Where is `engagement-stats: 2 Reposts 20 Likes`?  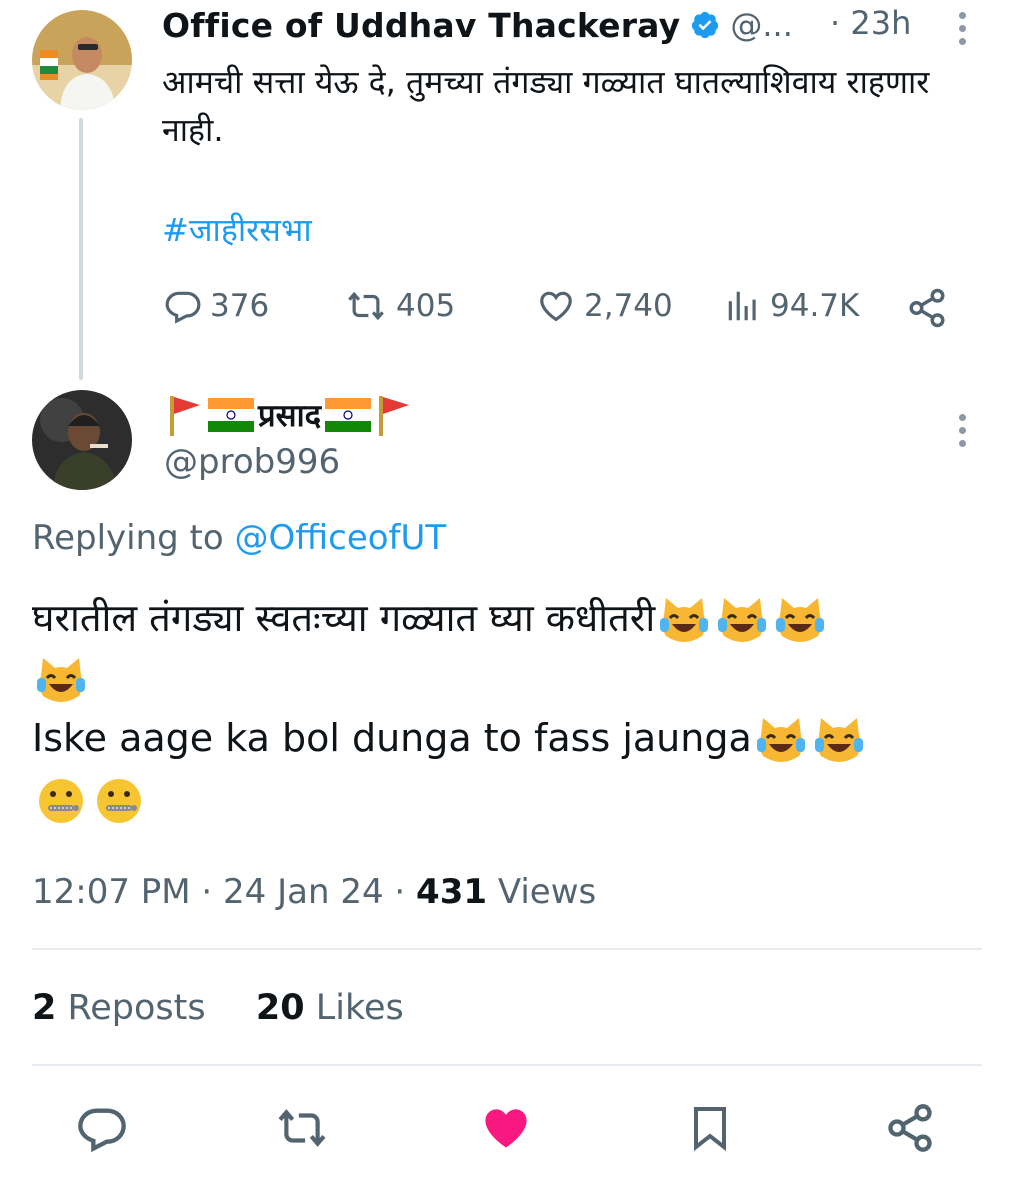
engagement-stats: 2 Reposts 20 Likes is located at coordinates (218, 1008).